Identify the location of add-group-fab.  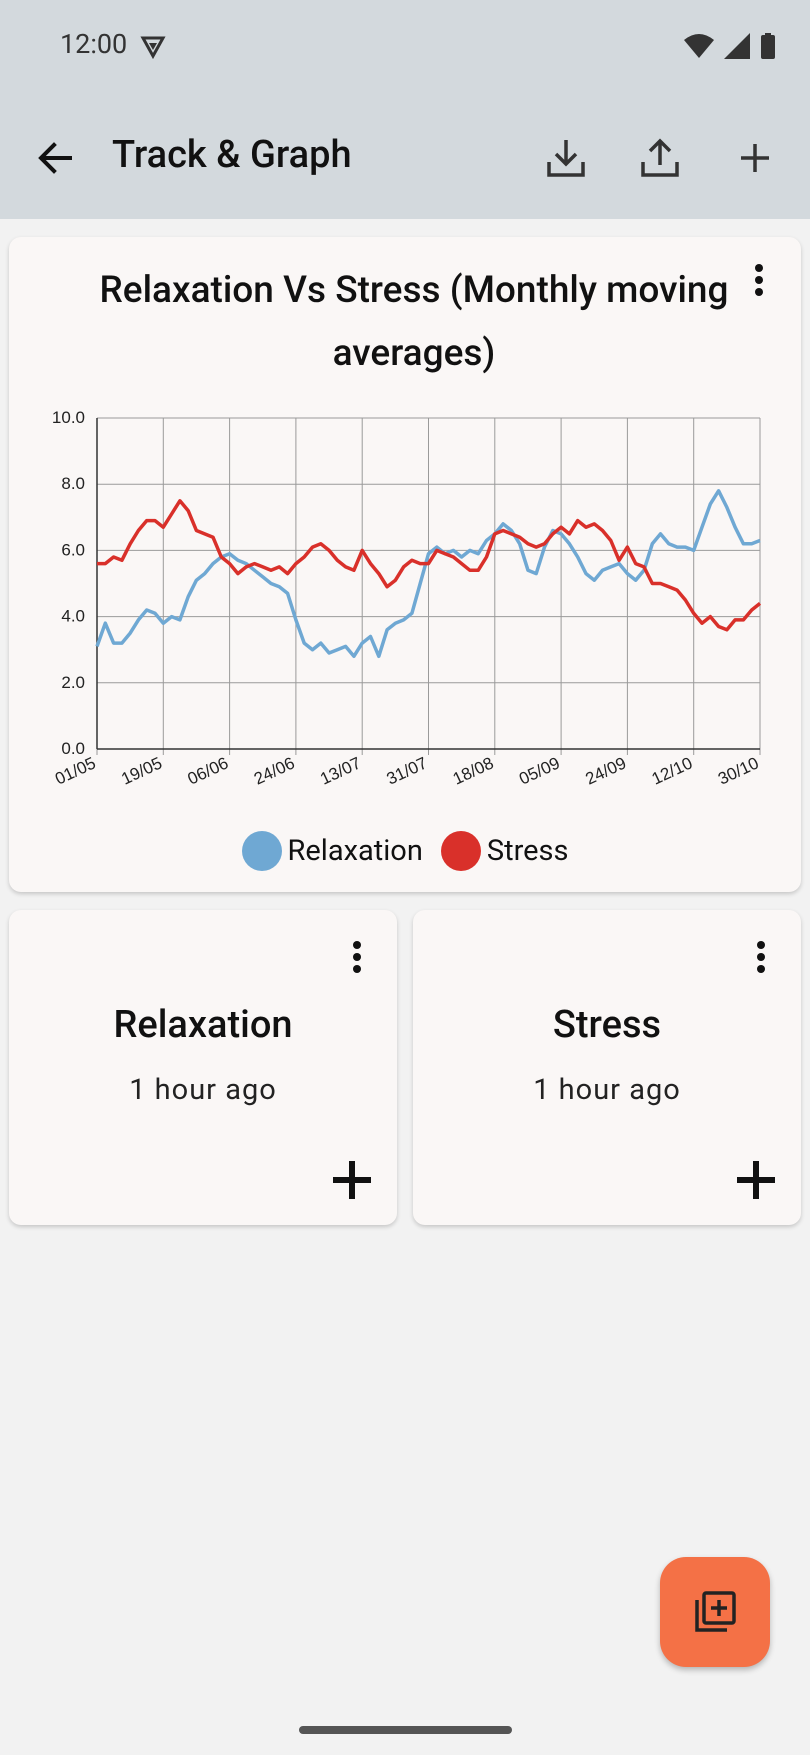
(715, 1612).